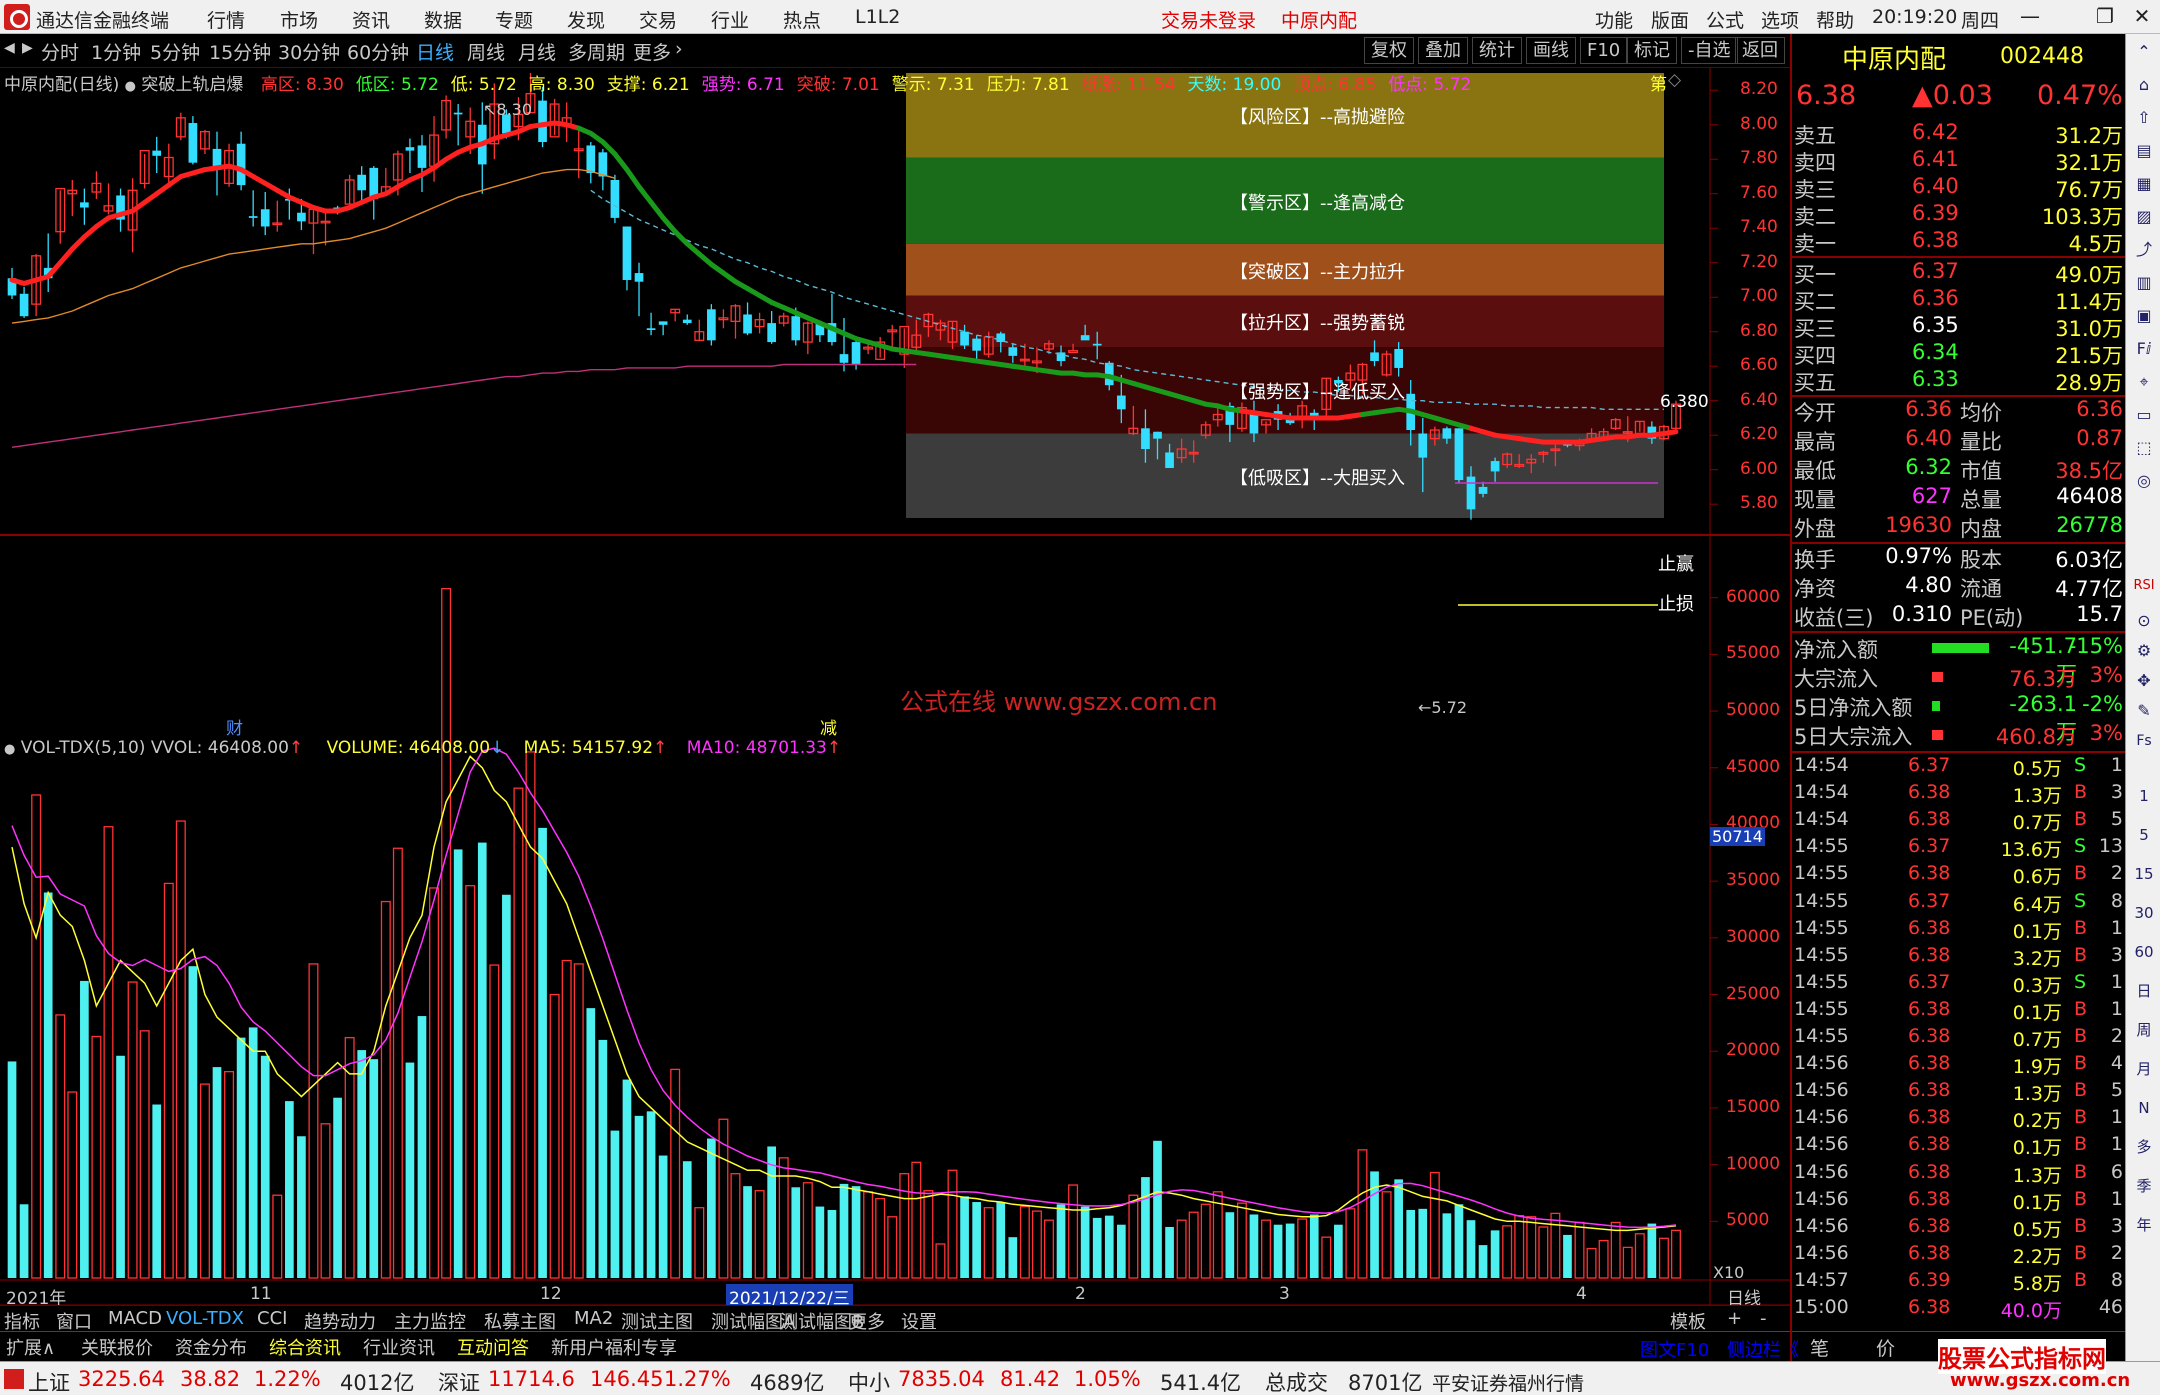 The height and width of the screenshot is (1395, 2160). I want to click on menu-faxian: 发现, so click(586, 19).